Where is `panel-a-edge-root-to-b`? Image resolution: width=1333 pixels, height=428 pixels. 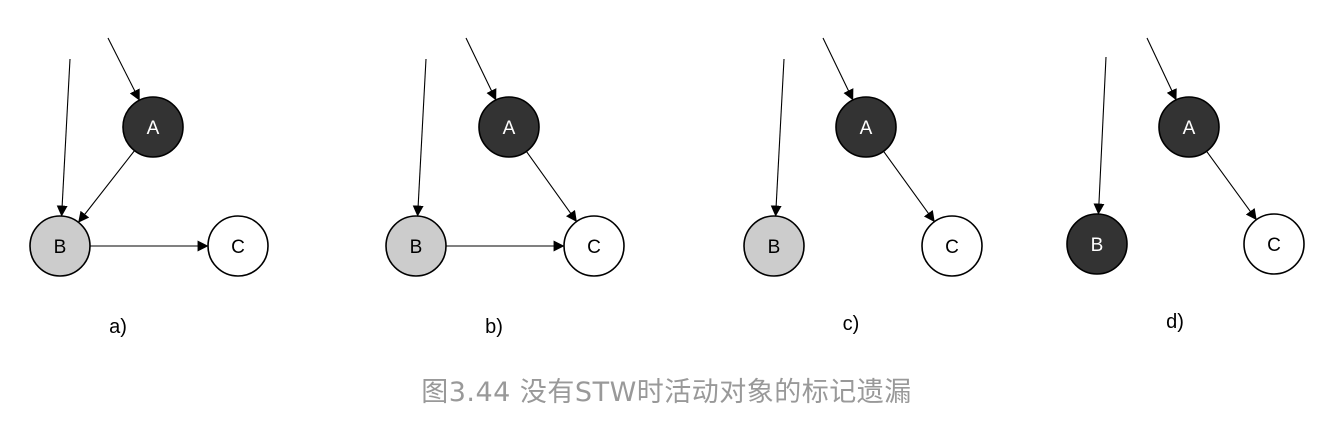
panel-a-edge-root-to-b is located at coordinates (63, 137).